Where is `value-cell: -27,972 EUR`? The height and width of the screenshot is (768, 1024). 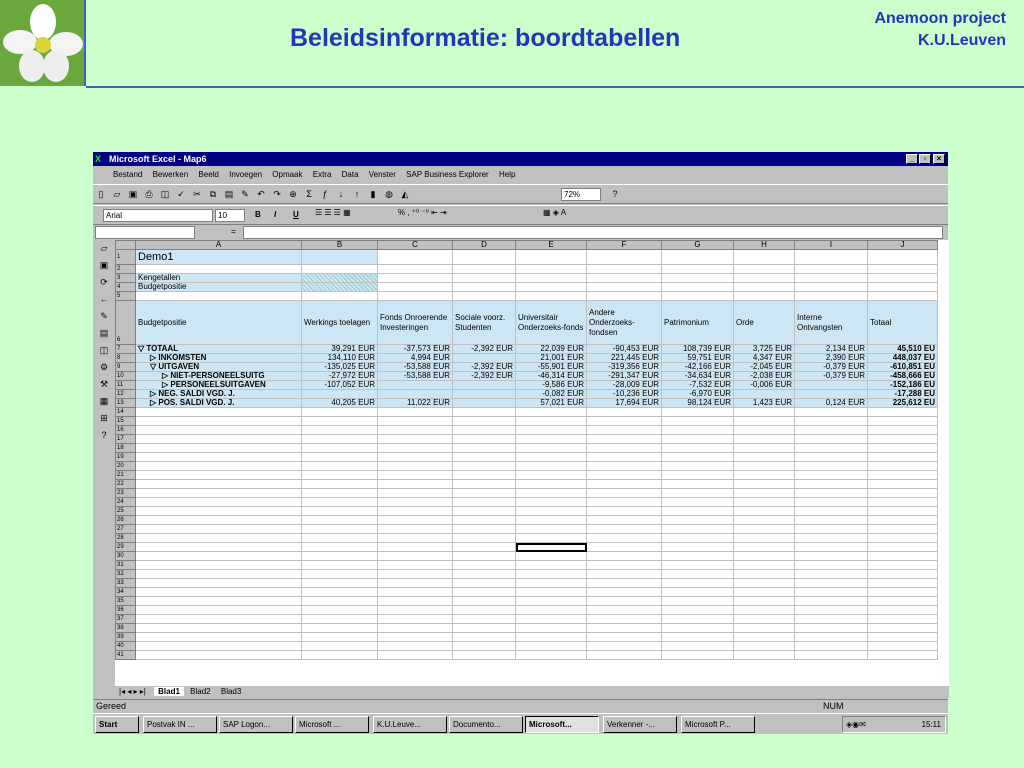 value-cell: -27,972 EUR is located at coordinates (339, 376).